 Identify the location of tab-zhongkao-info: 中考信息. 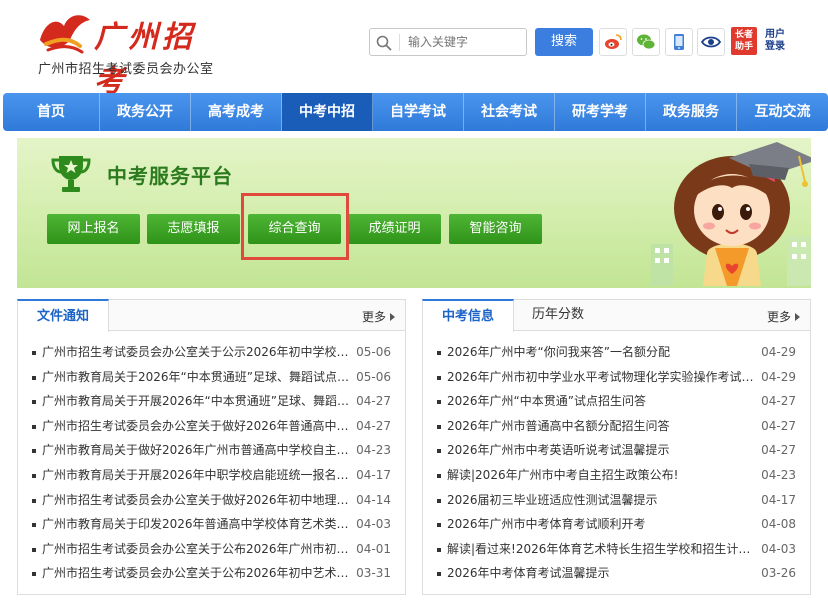
(468, 315).